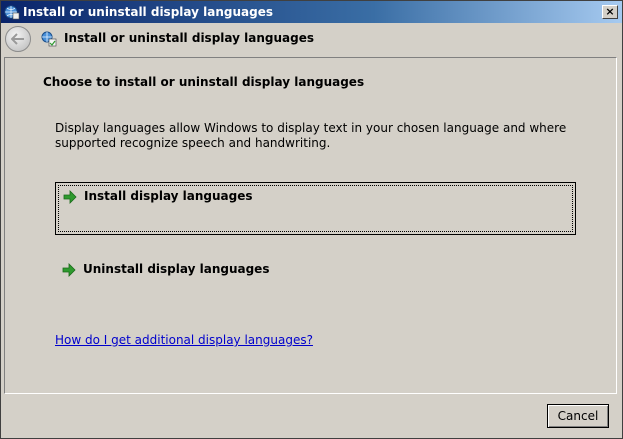 The height and width of the screenshot is (439, 623). I want to click on title-bar: Install or uninstall display languages ×, so click(311, 12).